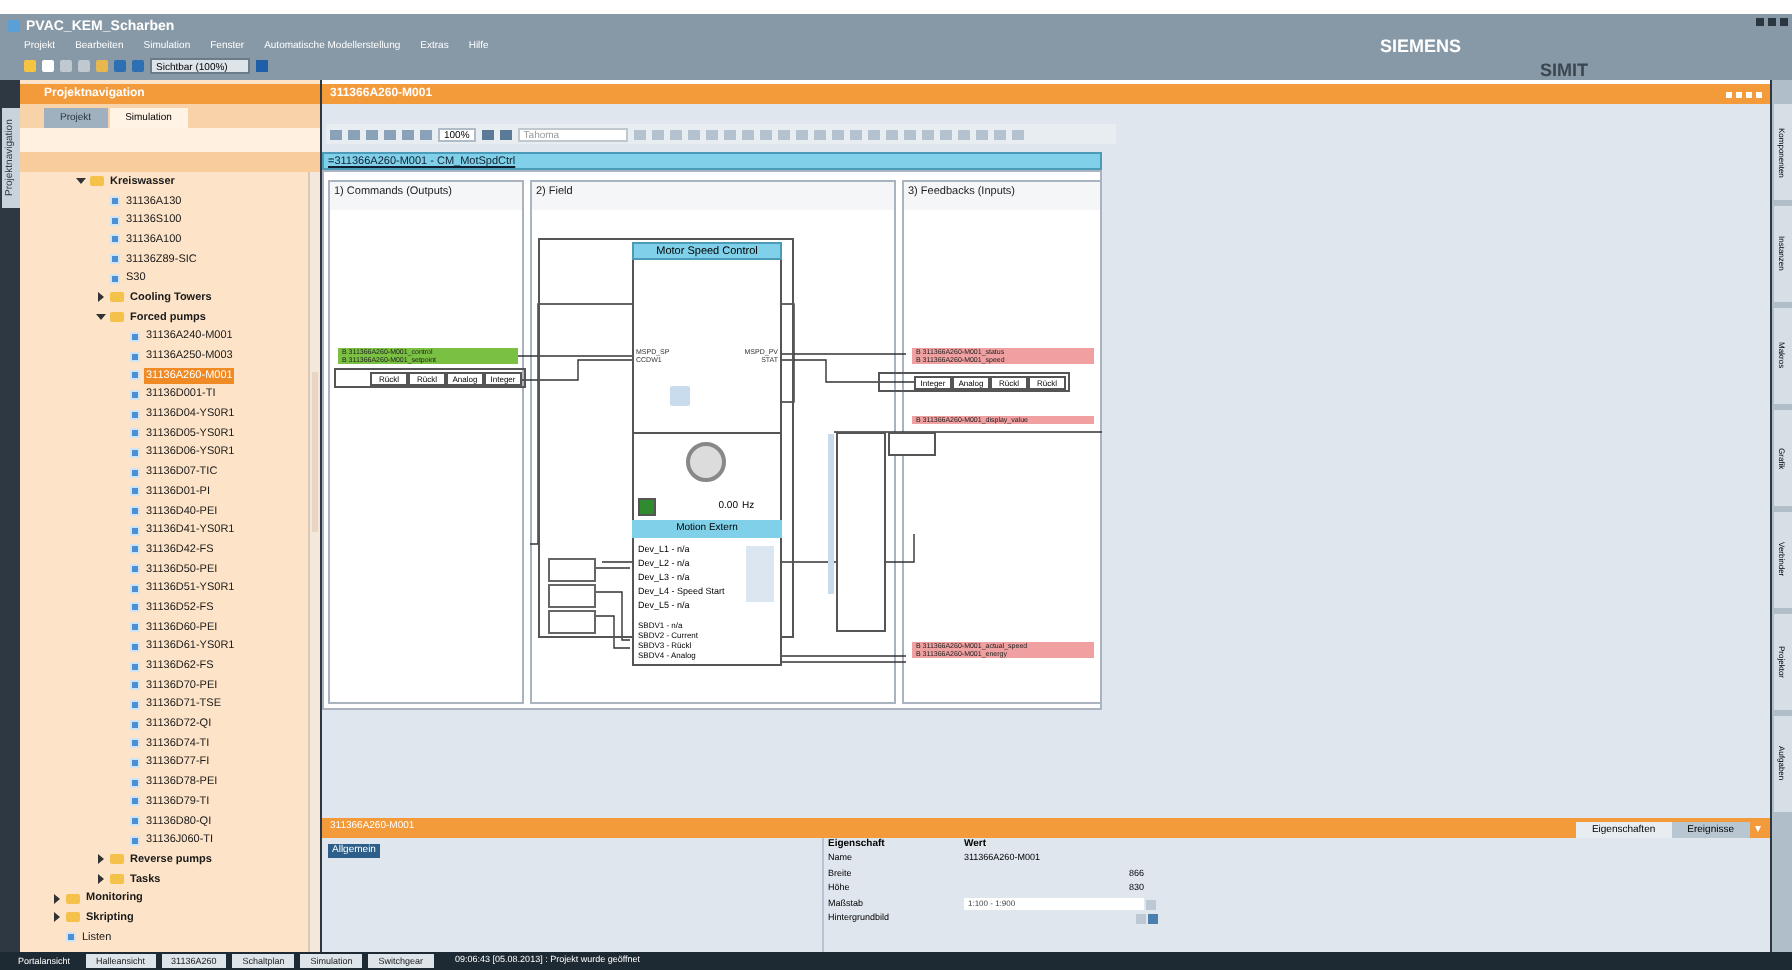  Describe the element at coordinates (1564, 71) in the screenshot. I see `product-name: SIMIT` at that location.